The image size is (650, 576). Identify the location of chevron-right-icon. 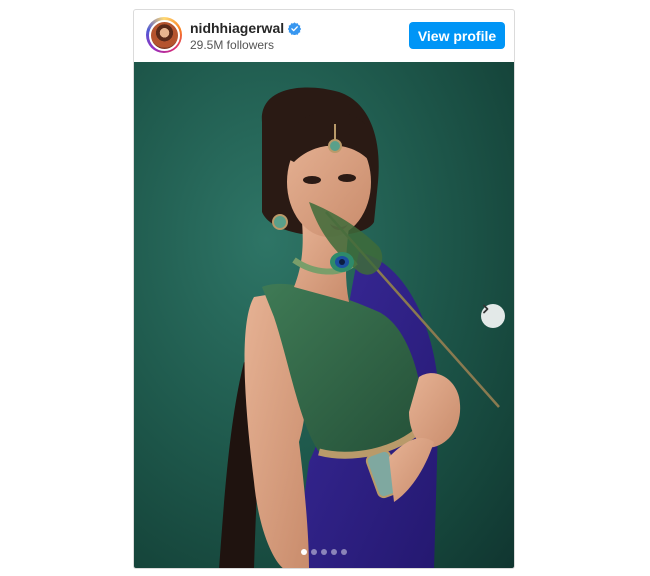
(486, 309).